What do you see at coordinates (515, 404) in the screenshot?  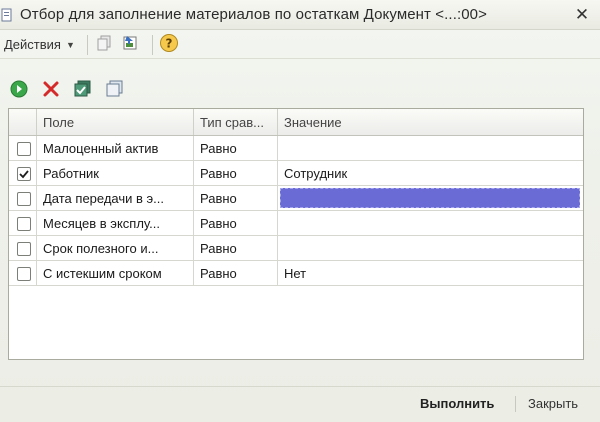 I see `footer-button-divider` at bounding box center [515, 404].